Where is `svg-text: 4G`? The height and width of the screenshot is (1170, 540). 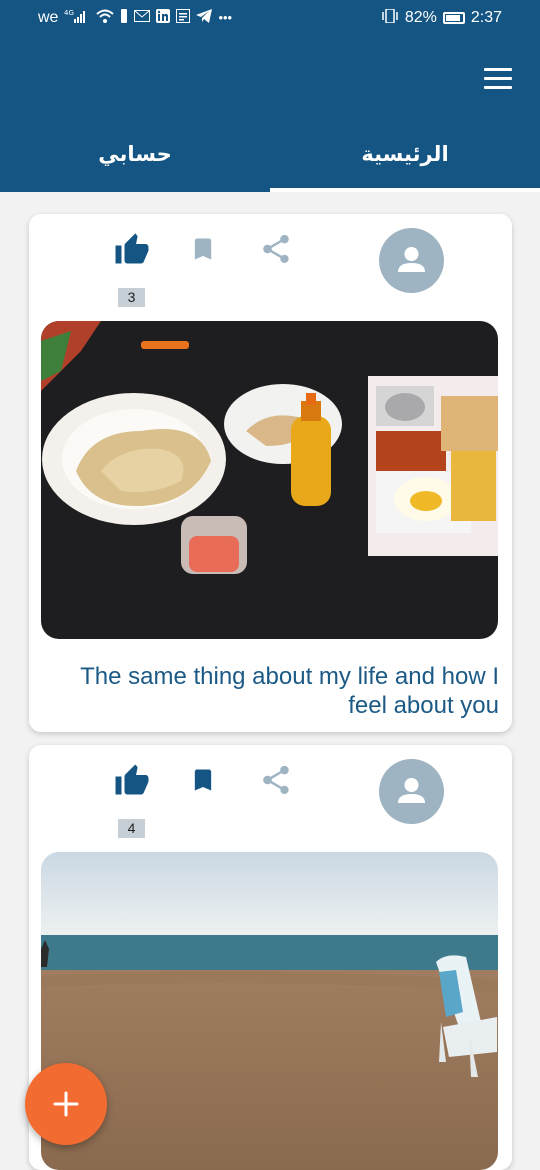
svg-text: 4G is located at coordinates (69, 13).